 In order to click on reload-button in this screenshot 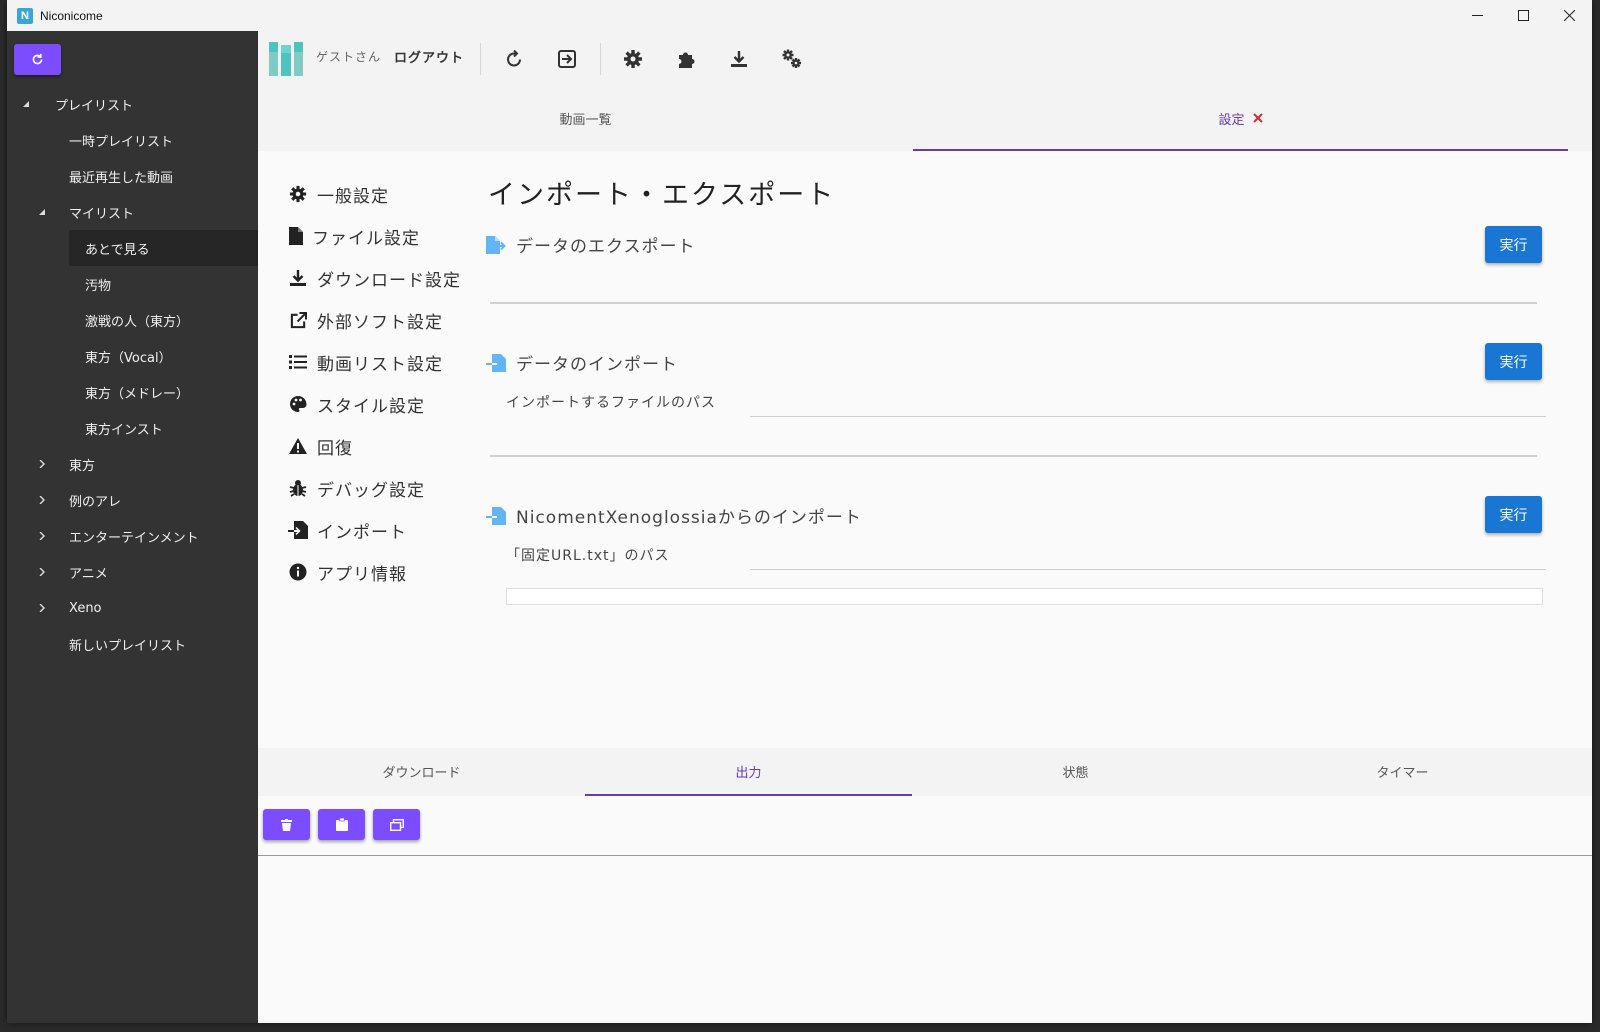, I will do `click(514, 59)`.